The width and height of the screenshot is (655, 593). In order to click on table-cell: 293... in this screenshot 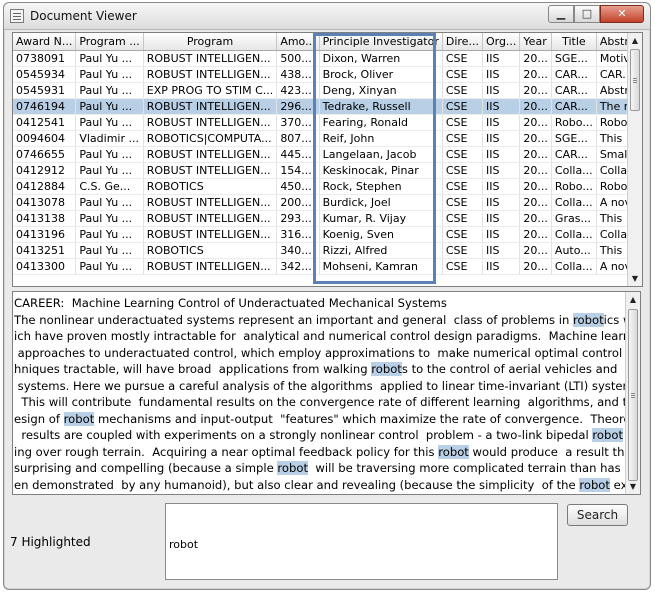, I will do `click(298, 218)`.